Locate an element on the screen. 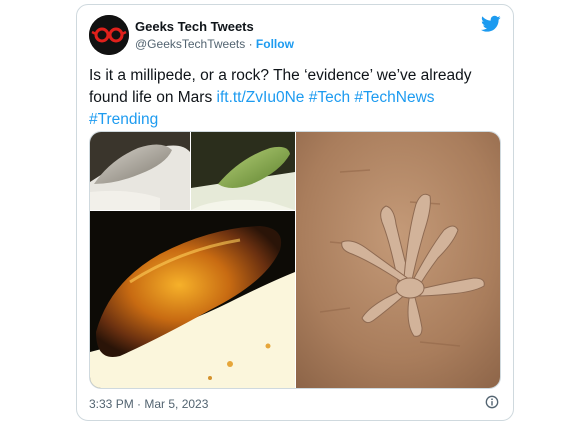  hashtag-trending: #Trending is located at coordinates (123, 119).